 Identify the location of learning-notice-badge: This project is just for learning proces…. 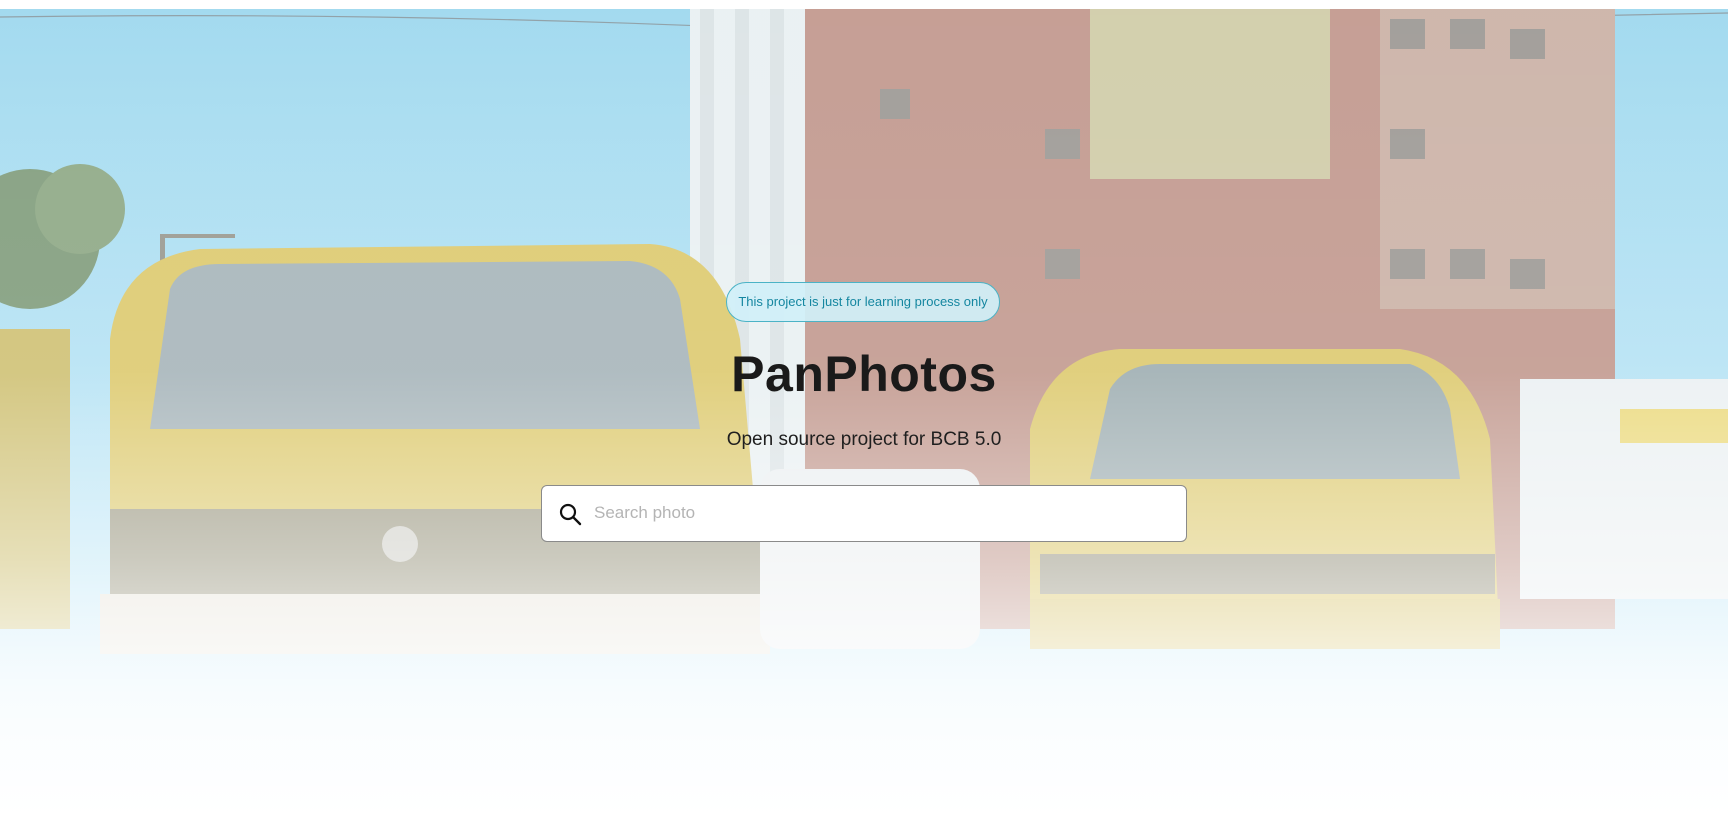
(863, 302).